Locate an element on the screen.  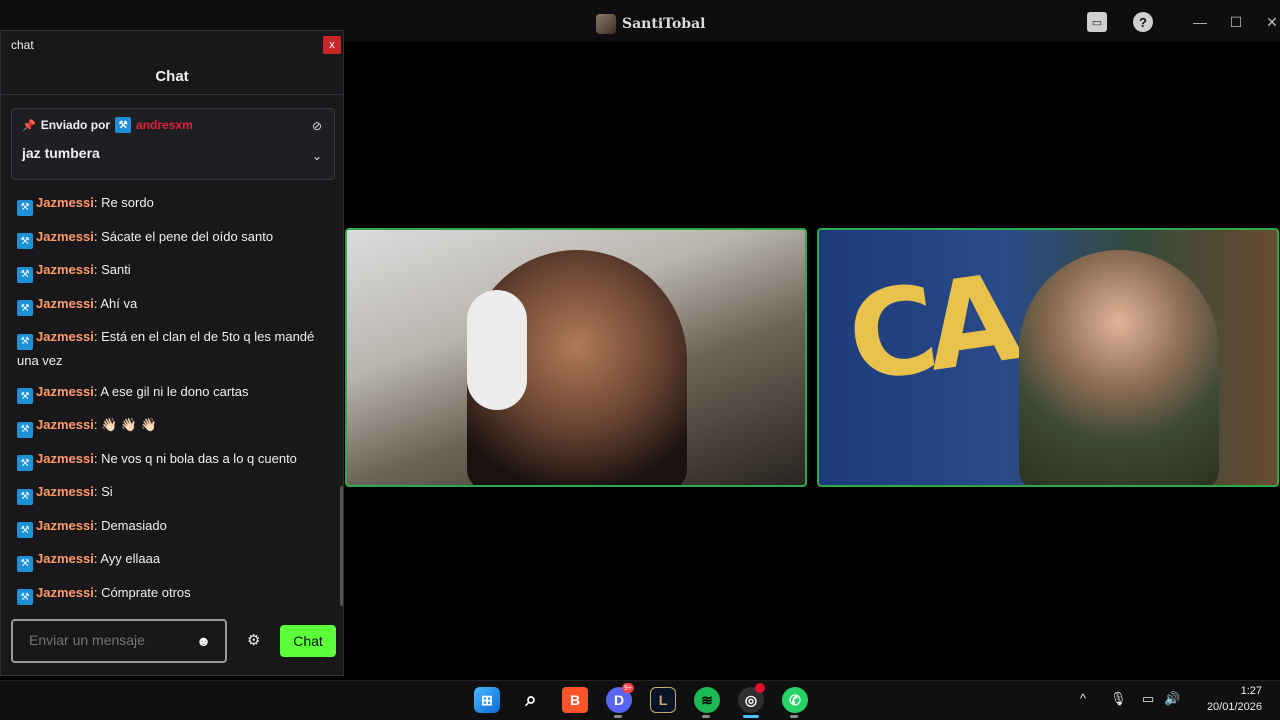
league-of-legends-icon: L is located at coordinates (663, 700).